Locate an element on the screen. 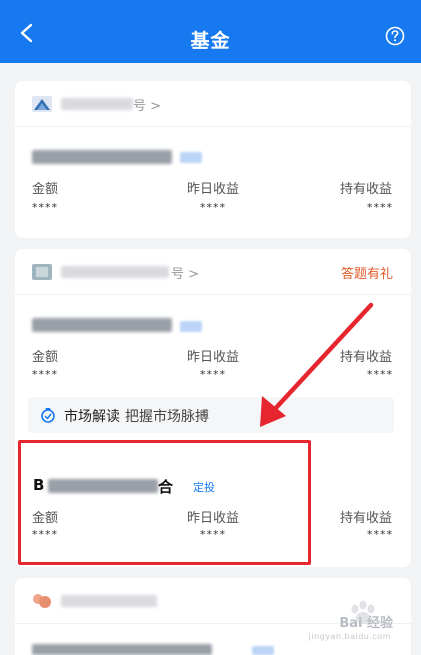 Image resolution: width=421 pixels, height=655 pixels. app-header: 基金 is located at coordinates (210, 31).